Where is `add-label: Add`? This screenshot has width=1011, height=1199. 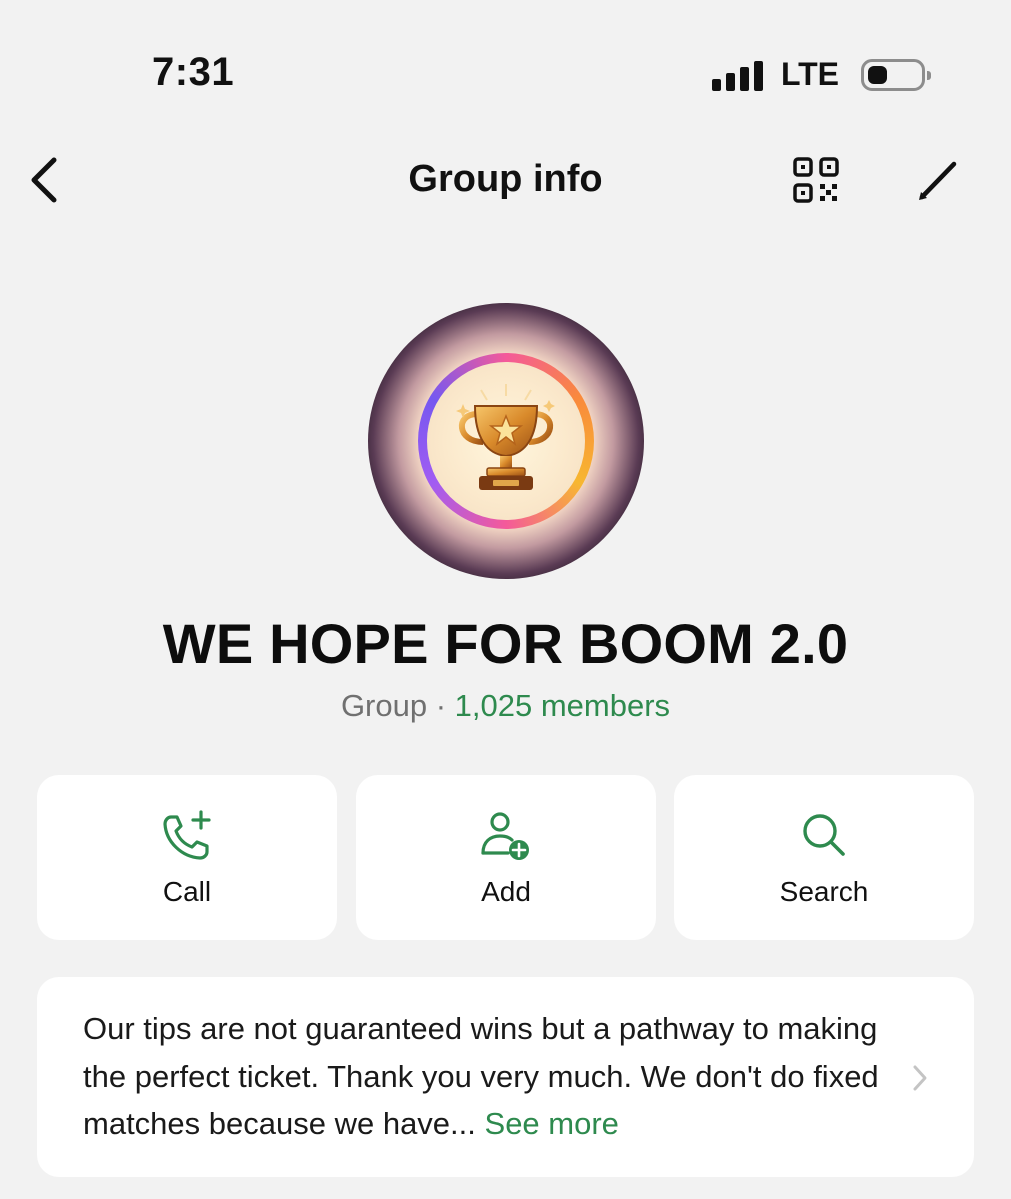 add-label: Add is located at coordinates (506, 891).